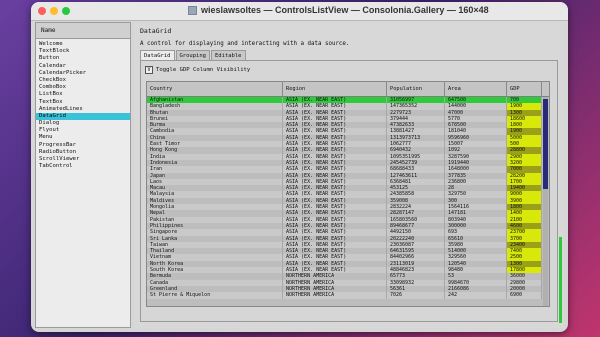 The width and height of the screenshot is (600, 337). What do you see at coordinates (42, 11) in the screenshot?
I see `close-window-button` at bounding box center [42, 11].